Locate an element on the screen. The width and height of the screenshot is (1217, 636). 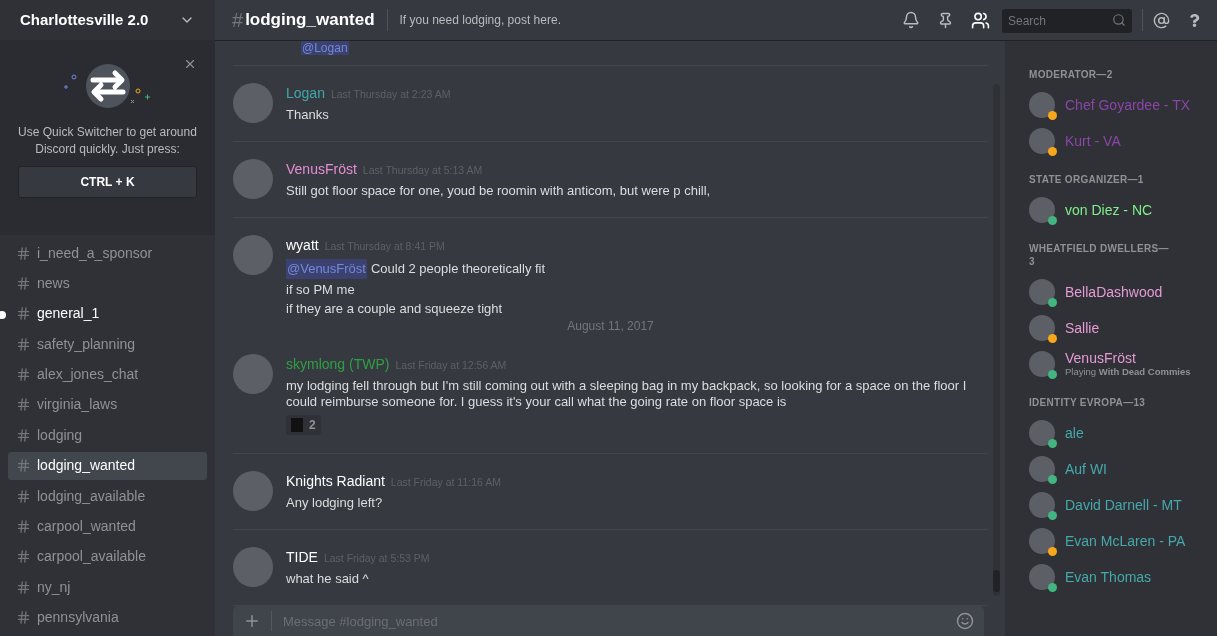
channel-item: safety_planning is located at coordinates (107, 344).